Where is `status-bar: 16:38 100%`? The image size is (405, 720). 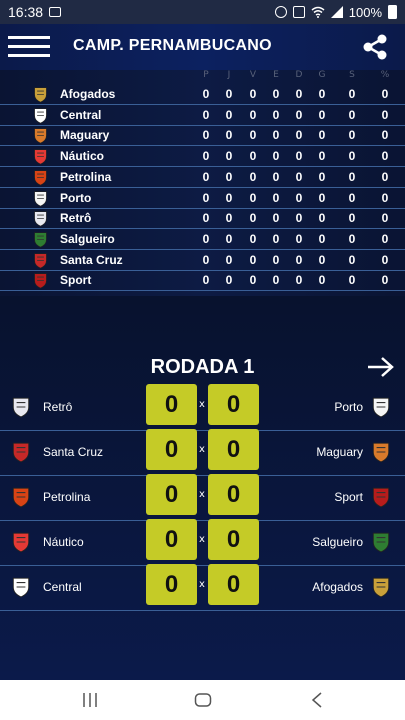 status-bar: 16:38 100% is located at coordinates (202, 12).